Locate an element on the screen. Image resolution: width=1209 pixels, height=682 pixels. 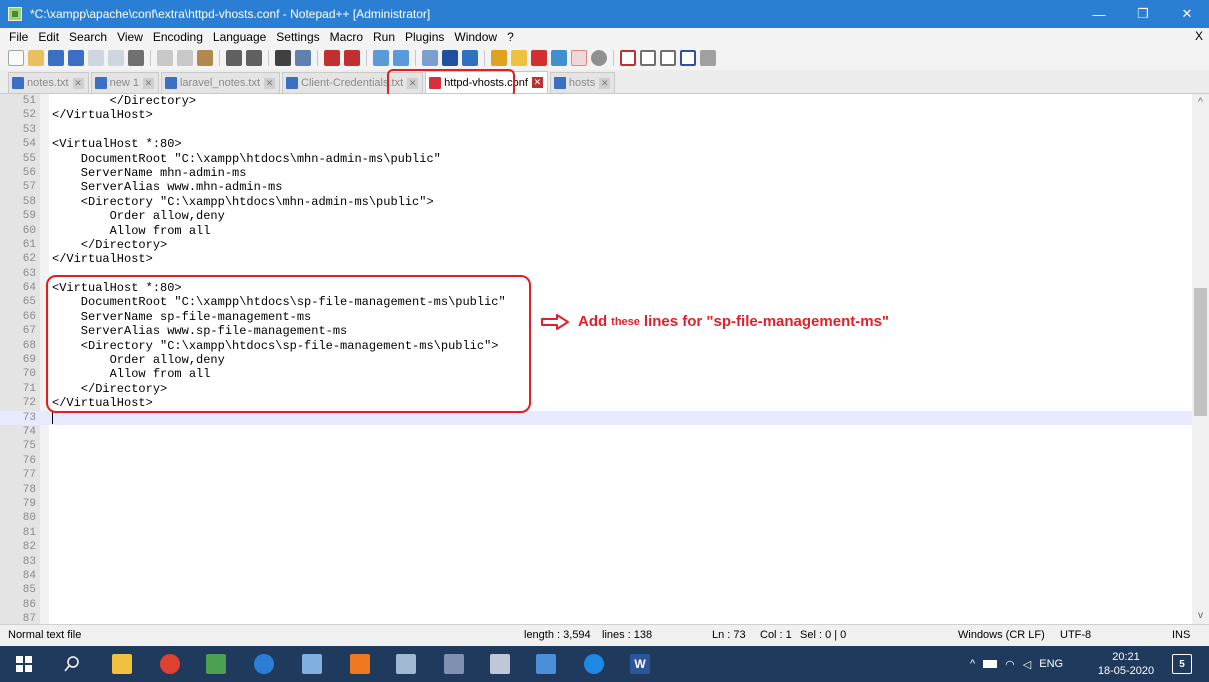
document-map-icon is located at coordinates (519, 58).